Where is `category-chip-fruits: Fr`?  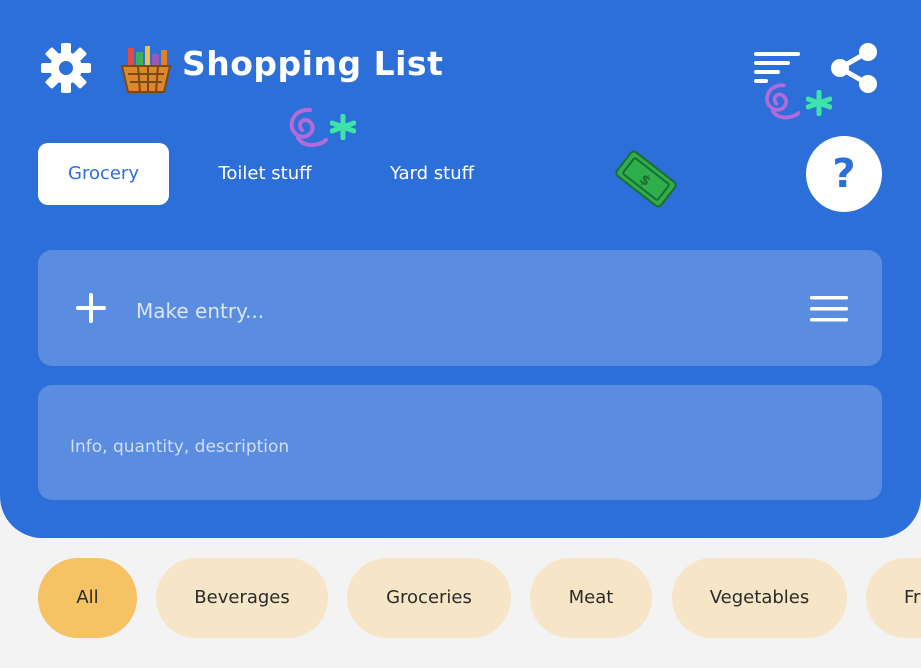 category-chip-fruits: Fr is located at coordinates (893, 598).